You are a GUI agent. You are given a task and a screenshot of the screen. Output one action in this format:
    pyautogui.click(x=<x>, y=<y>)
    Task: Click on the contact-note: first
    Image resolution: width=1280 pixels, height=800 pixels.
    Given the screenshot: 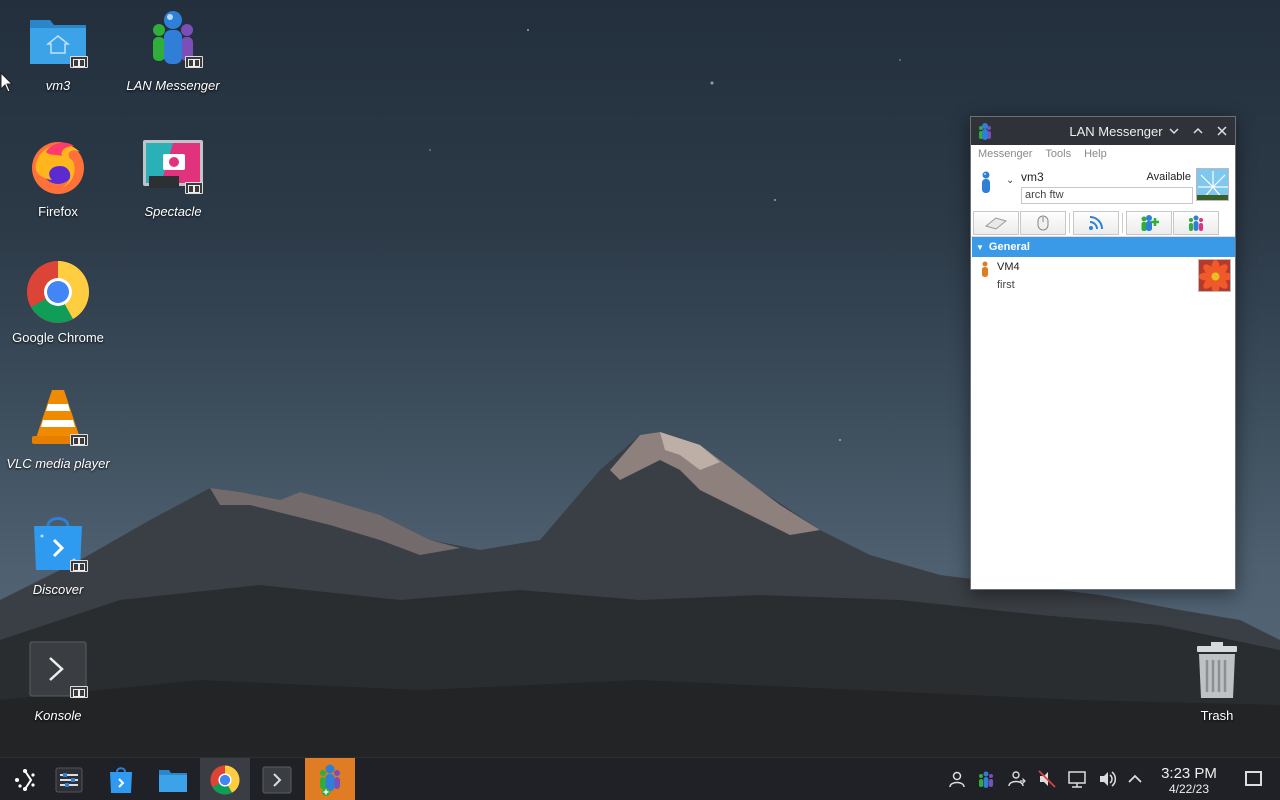 What is the action you would take?
    pyautogui.click(x=1006, y=285)
    